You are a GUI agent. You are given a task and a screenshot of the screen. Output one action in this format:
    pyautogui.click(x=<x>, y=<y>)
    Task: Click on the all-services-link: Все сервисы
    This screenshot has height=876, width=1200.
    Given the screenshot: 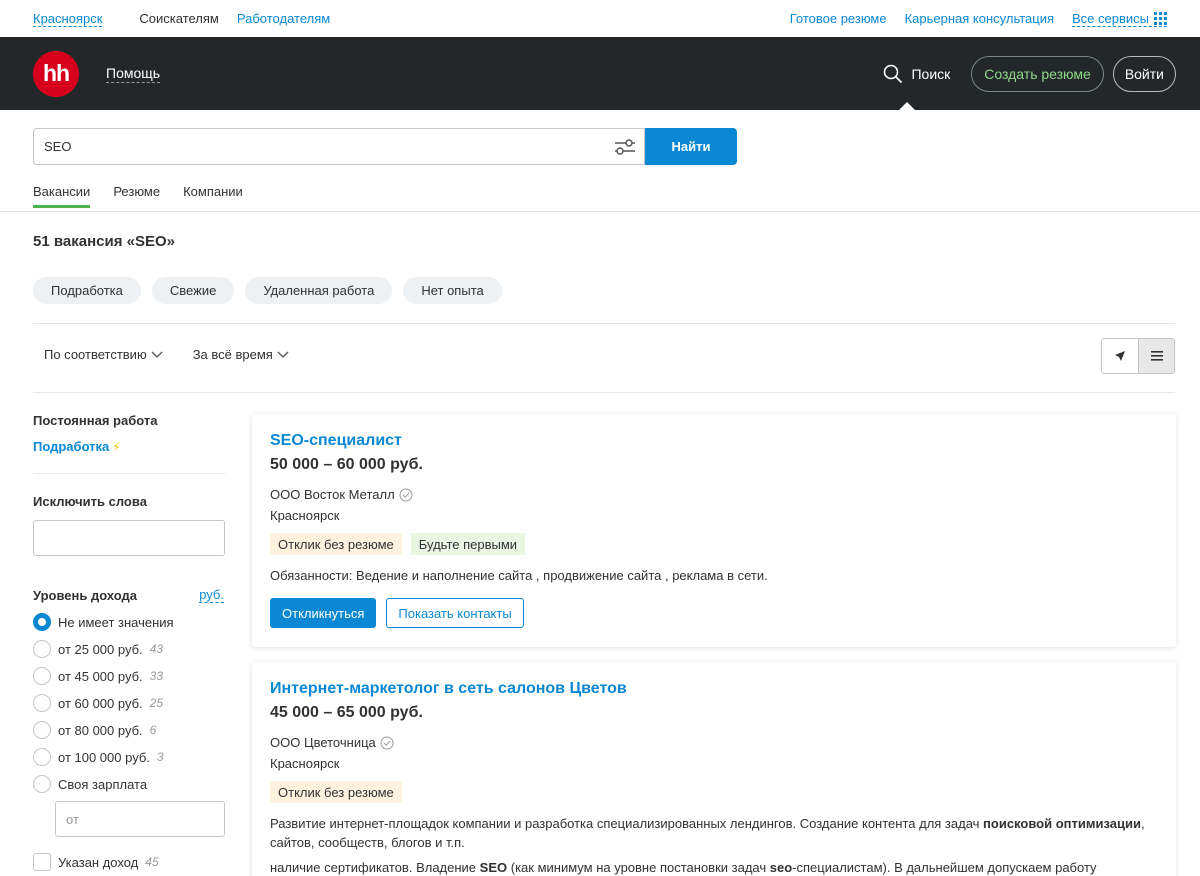 What is the action you would take?
    pyautogui.click(x=1119, y=19)
    